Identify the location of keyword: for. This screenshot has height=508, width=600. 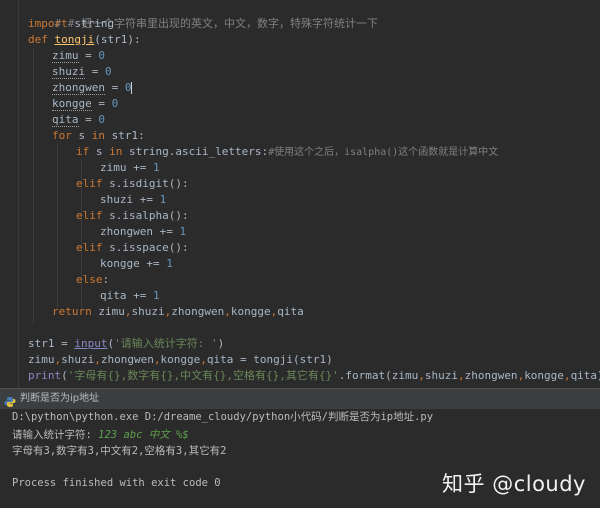
(62, 135).